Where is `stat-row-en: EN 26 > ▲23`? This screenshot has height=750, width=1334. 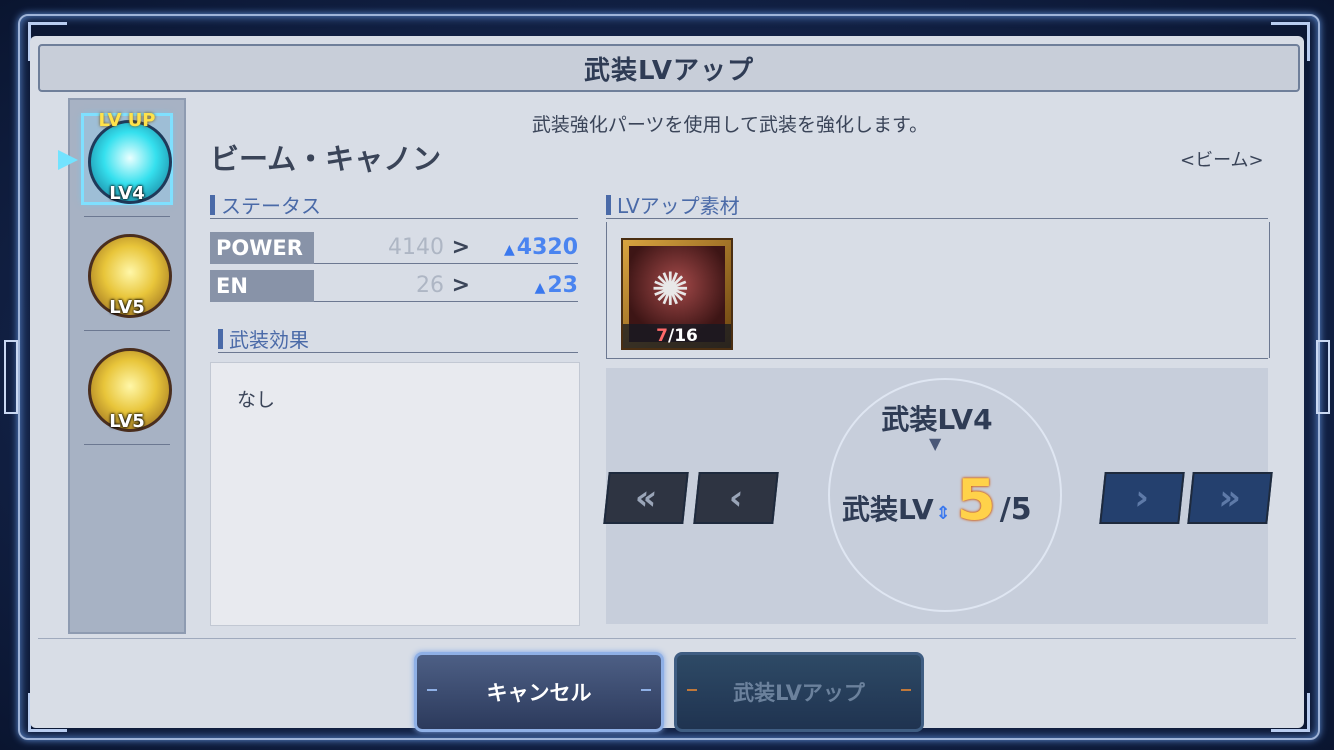 stat-row-en: EN 26 > ▲23 is located at coordinates (394, 286).